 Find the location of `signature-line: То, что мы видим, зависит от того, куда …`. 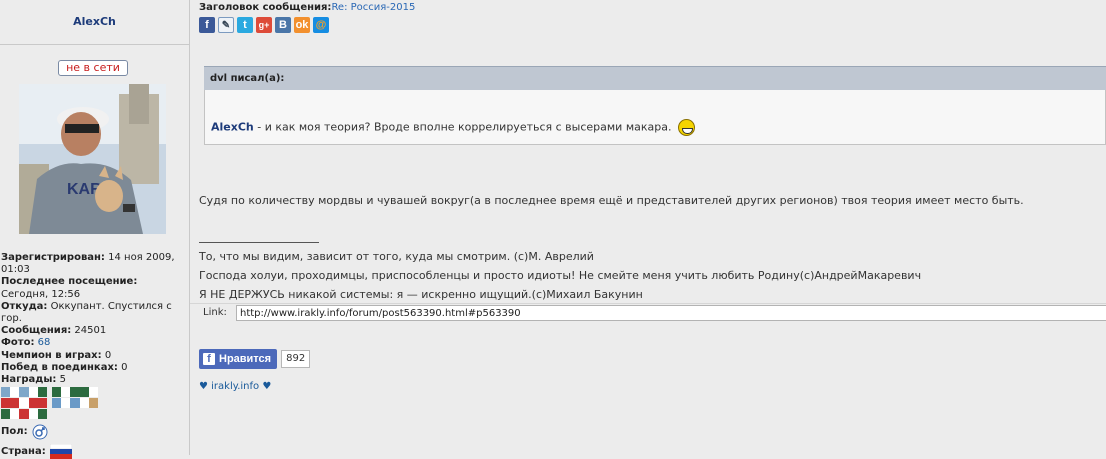

signature-line: То, что мы видим, зависит от того, куда … is located at coordinates (396, 256).